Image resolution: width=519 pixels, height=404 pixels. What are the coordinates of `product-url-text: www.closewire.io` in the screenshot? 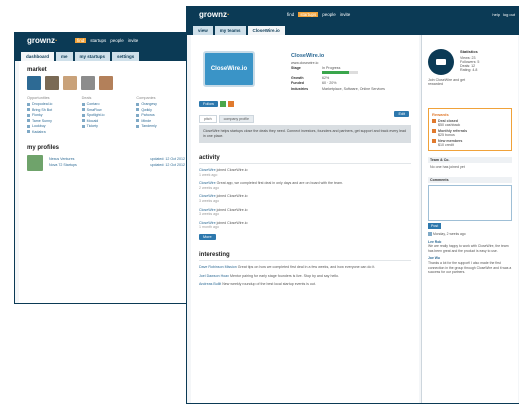 It's located at (304, 63).